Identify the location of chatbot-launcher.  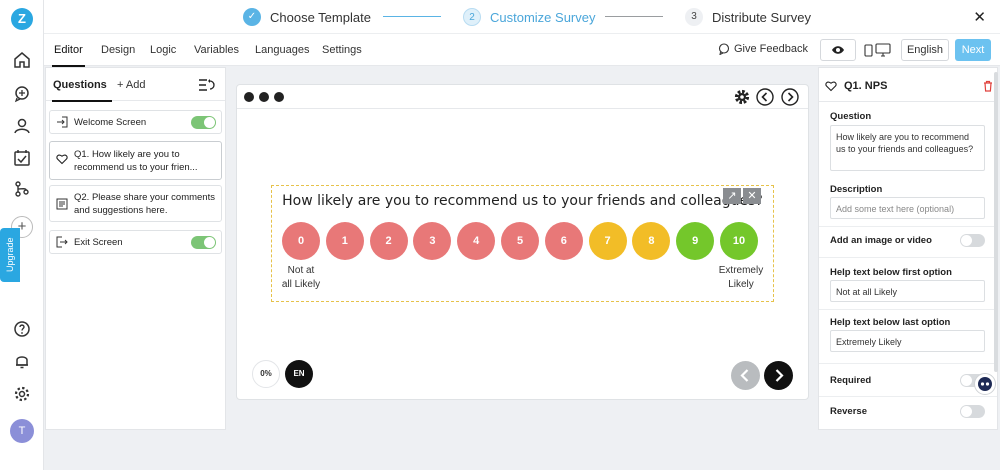
(985, 384).